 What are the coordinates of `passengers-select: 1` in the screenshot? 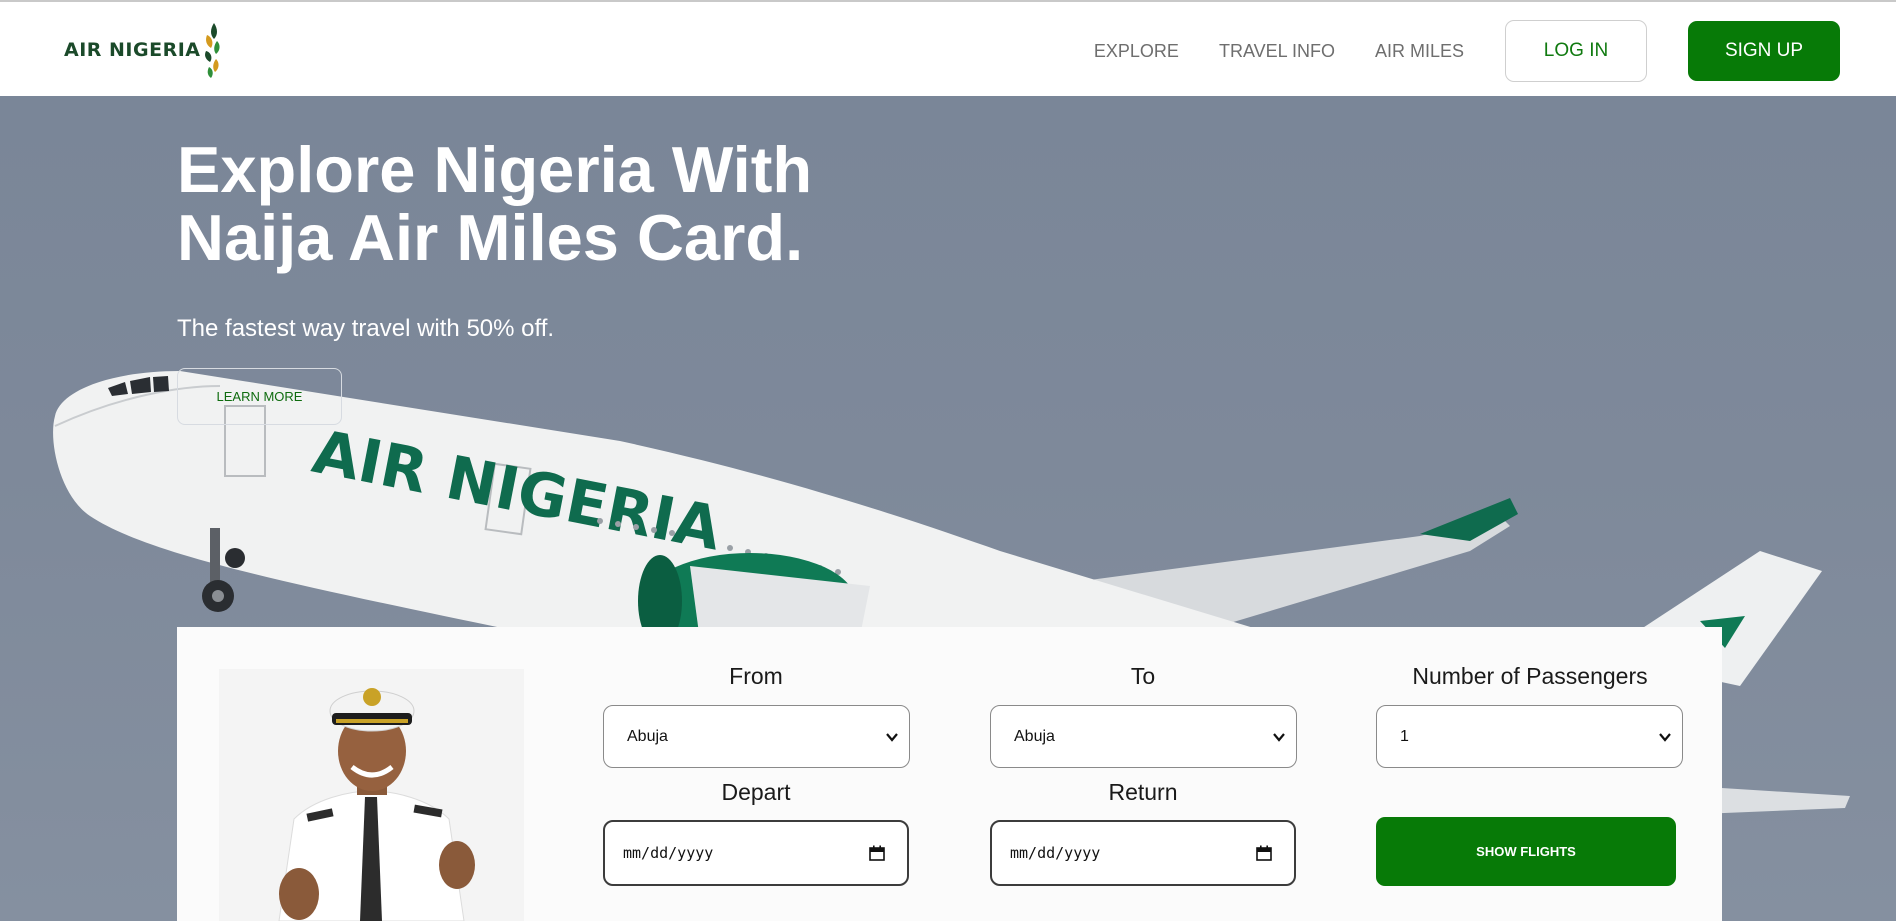 It's located at (1529, 736).